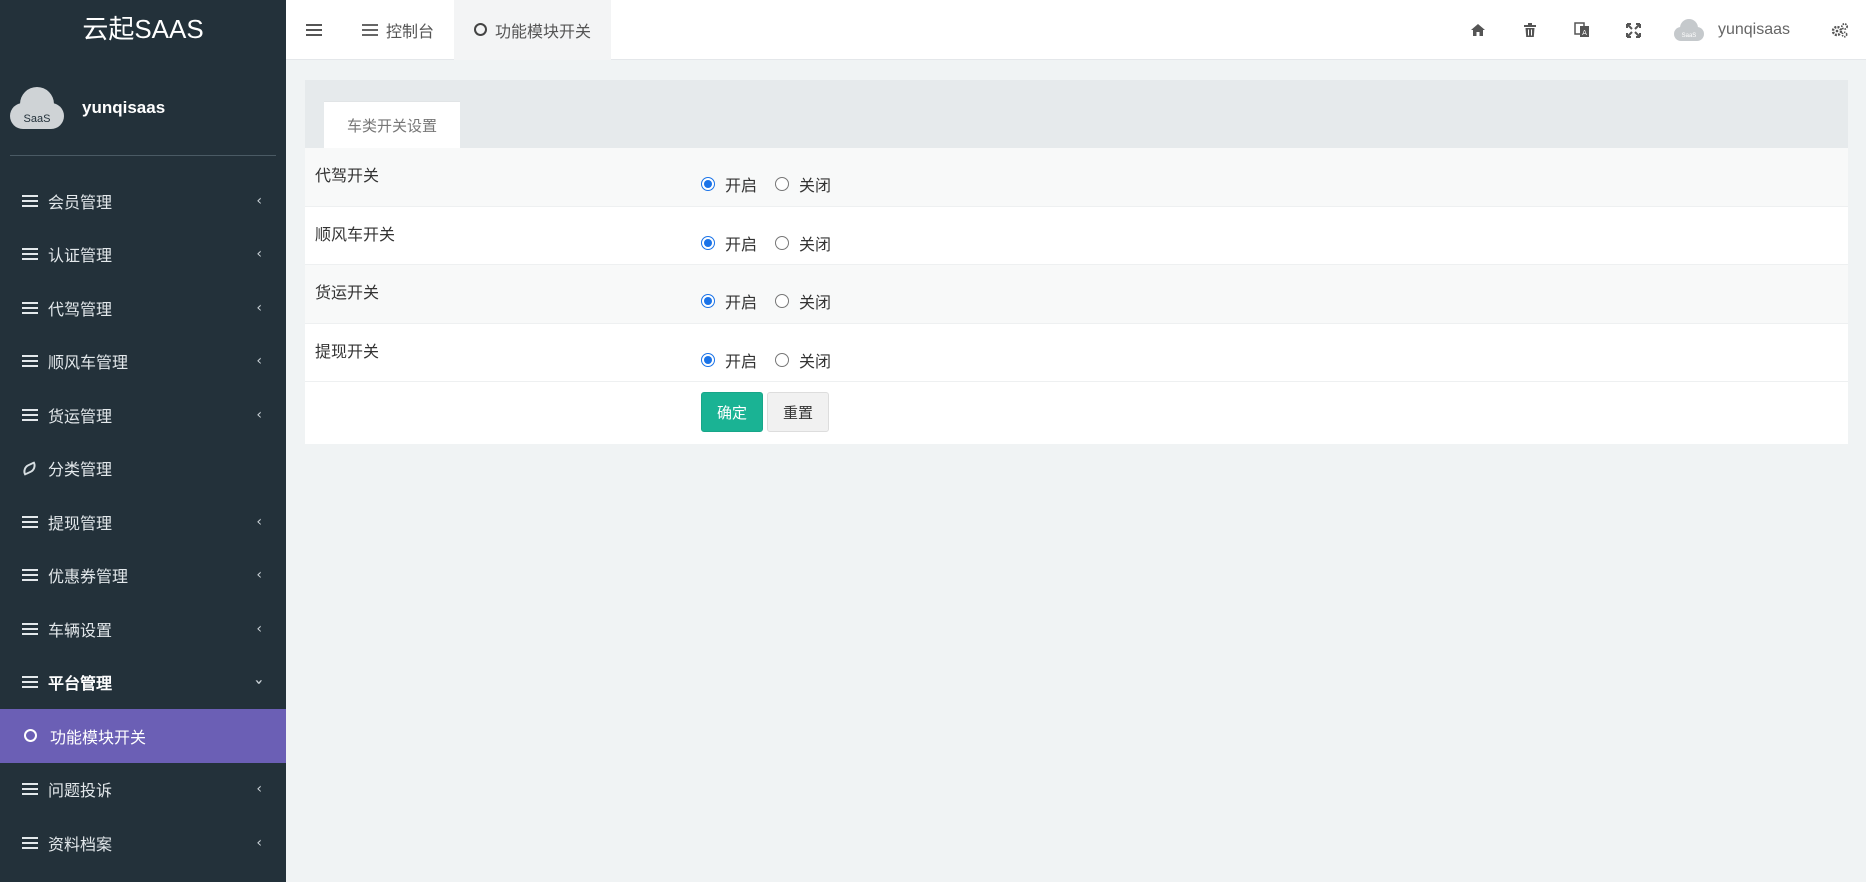  What do you see at coordinates (143, 255) in the screenshot?
I see `sidebar-item-certification: 认证管理 ‹` at bounding box center [143, 255].